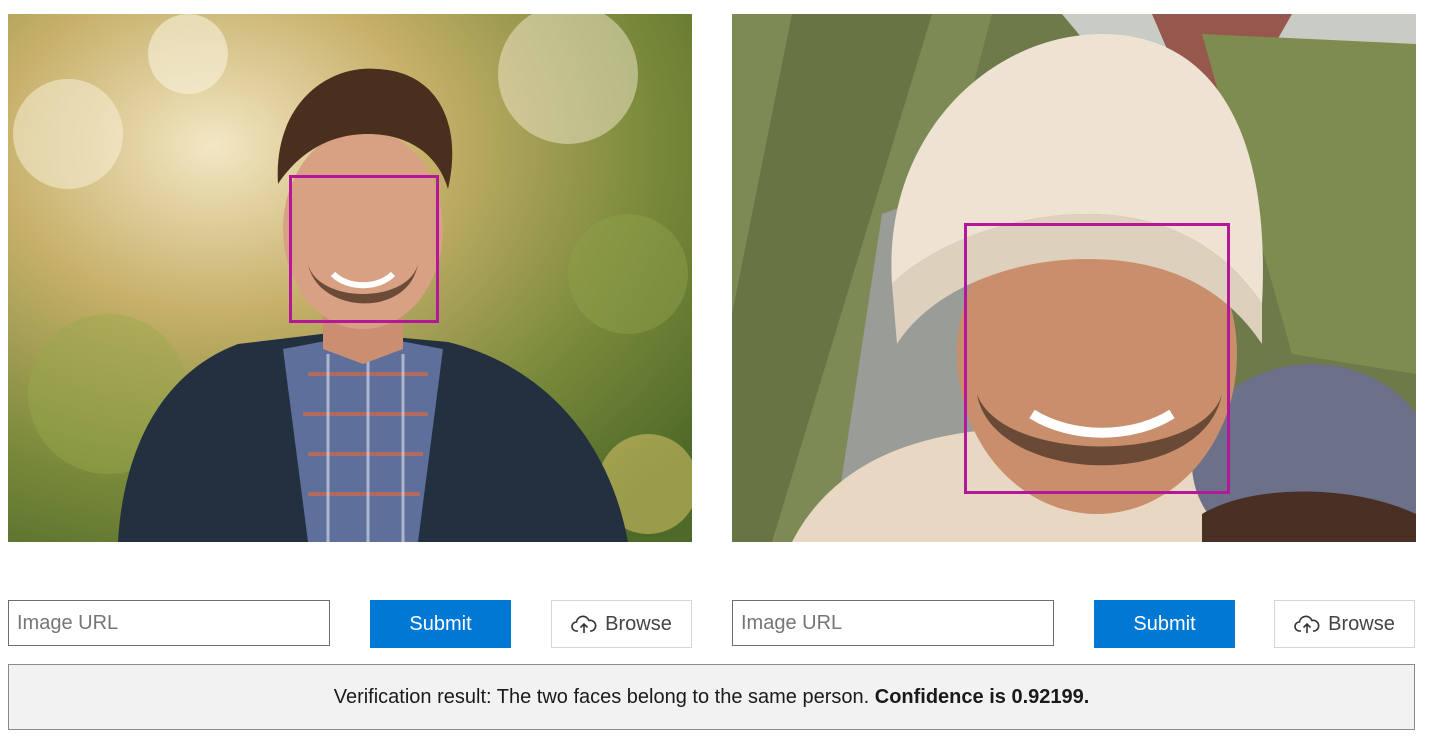 The height and width of the screenshot is (743, 1429). I want to click on right-face-box, so click(1097, 358).